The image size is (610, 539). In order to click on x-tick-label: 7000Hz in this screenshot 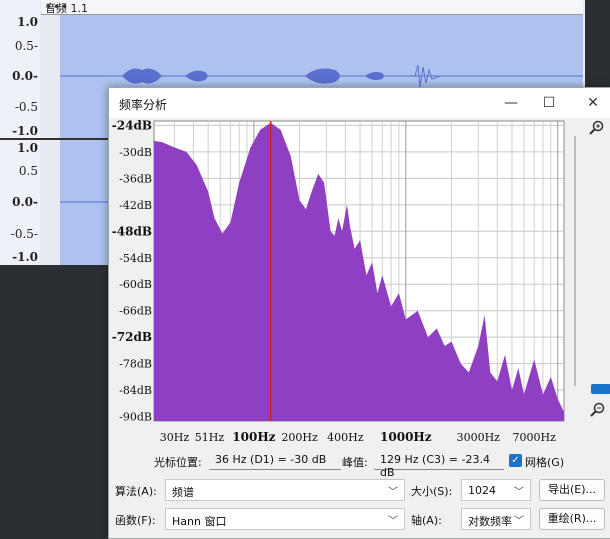, I will do `click(534, 437)`.